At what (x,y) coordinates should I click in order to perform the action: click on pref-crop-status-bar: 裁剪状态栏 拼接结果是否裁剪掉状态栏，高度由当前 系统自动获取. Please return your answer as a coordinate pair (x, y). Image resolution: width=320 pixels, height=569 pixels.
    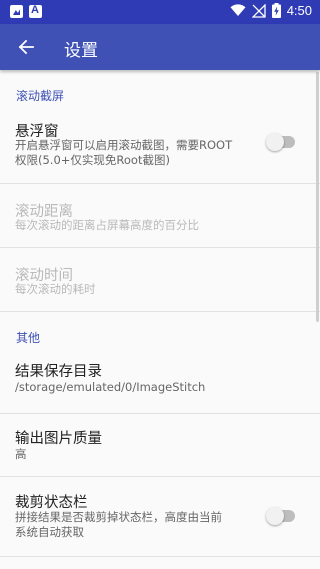
    Looking at the image, I should click on (160, 517).